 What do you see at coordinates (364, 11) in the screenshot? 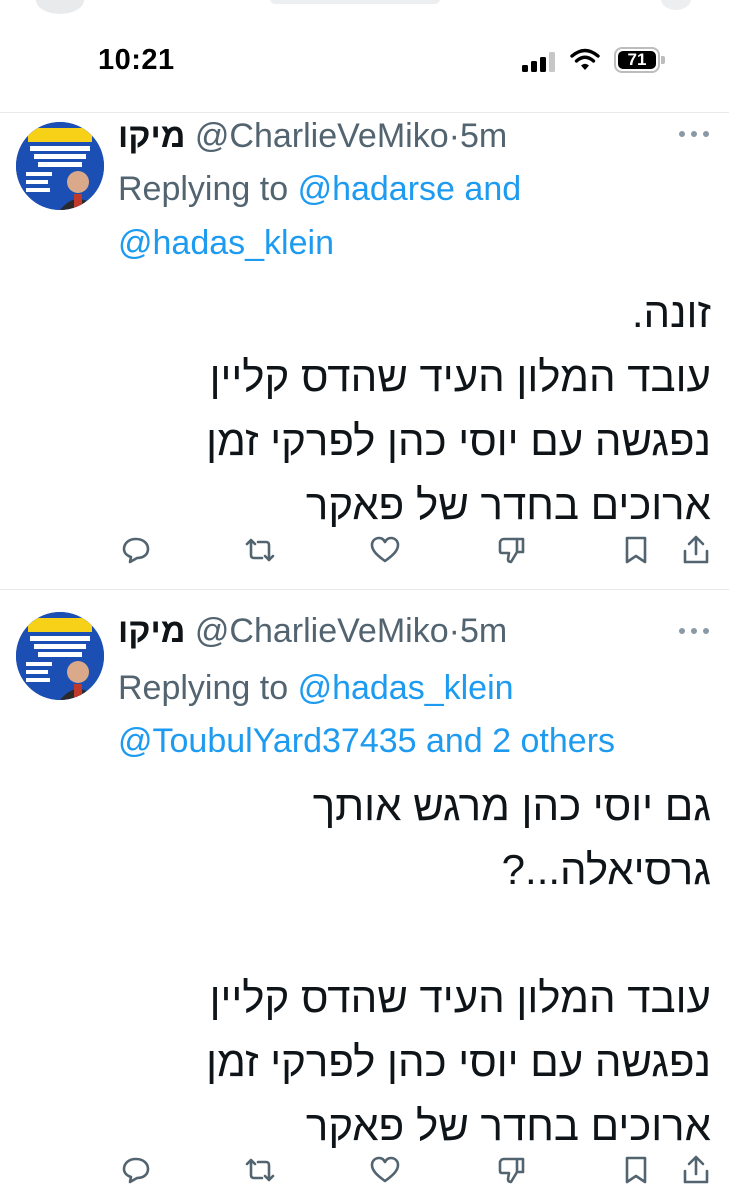
I see `scrolled-header-remnant` at bounding box center [364, 11].